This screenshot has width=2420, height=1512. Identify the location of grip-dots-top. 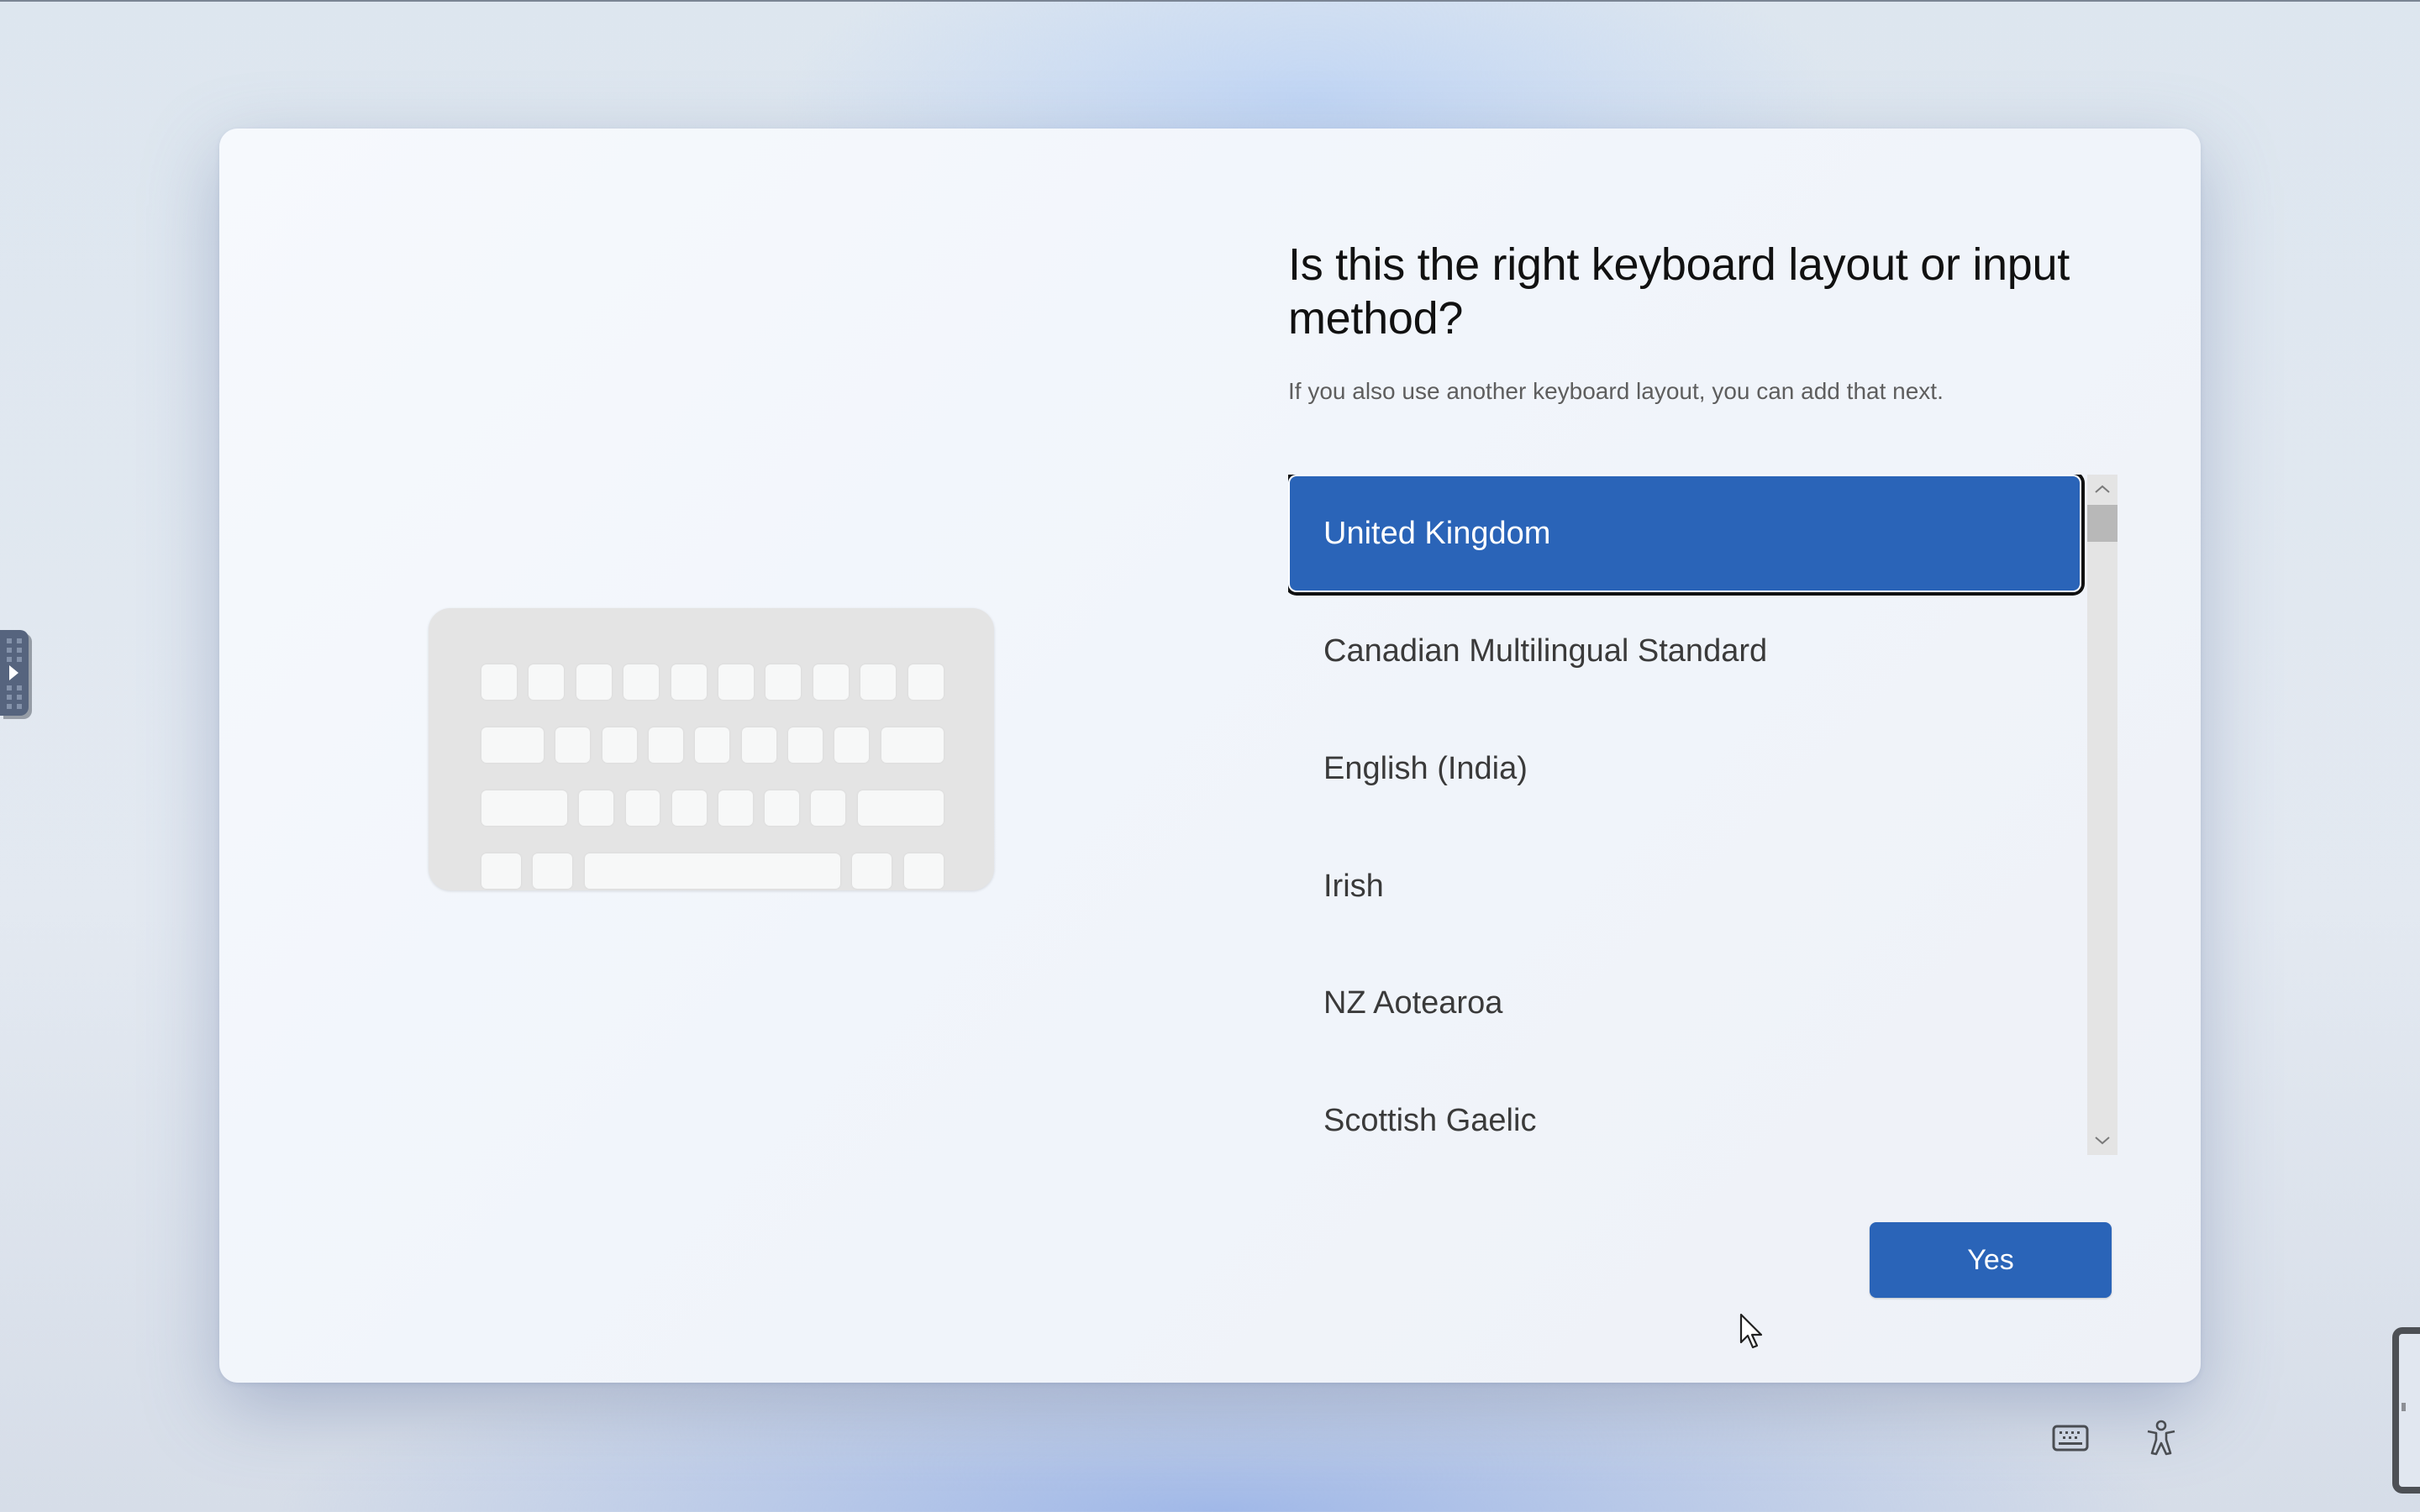
(15, 650).